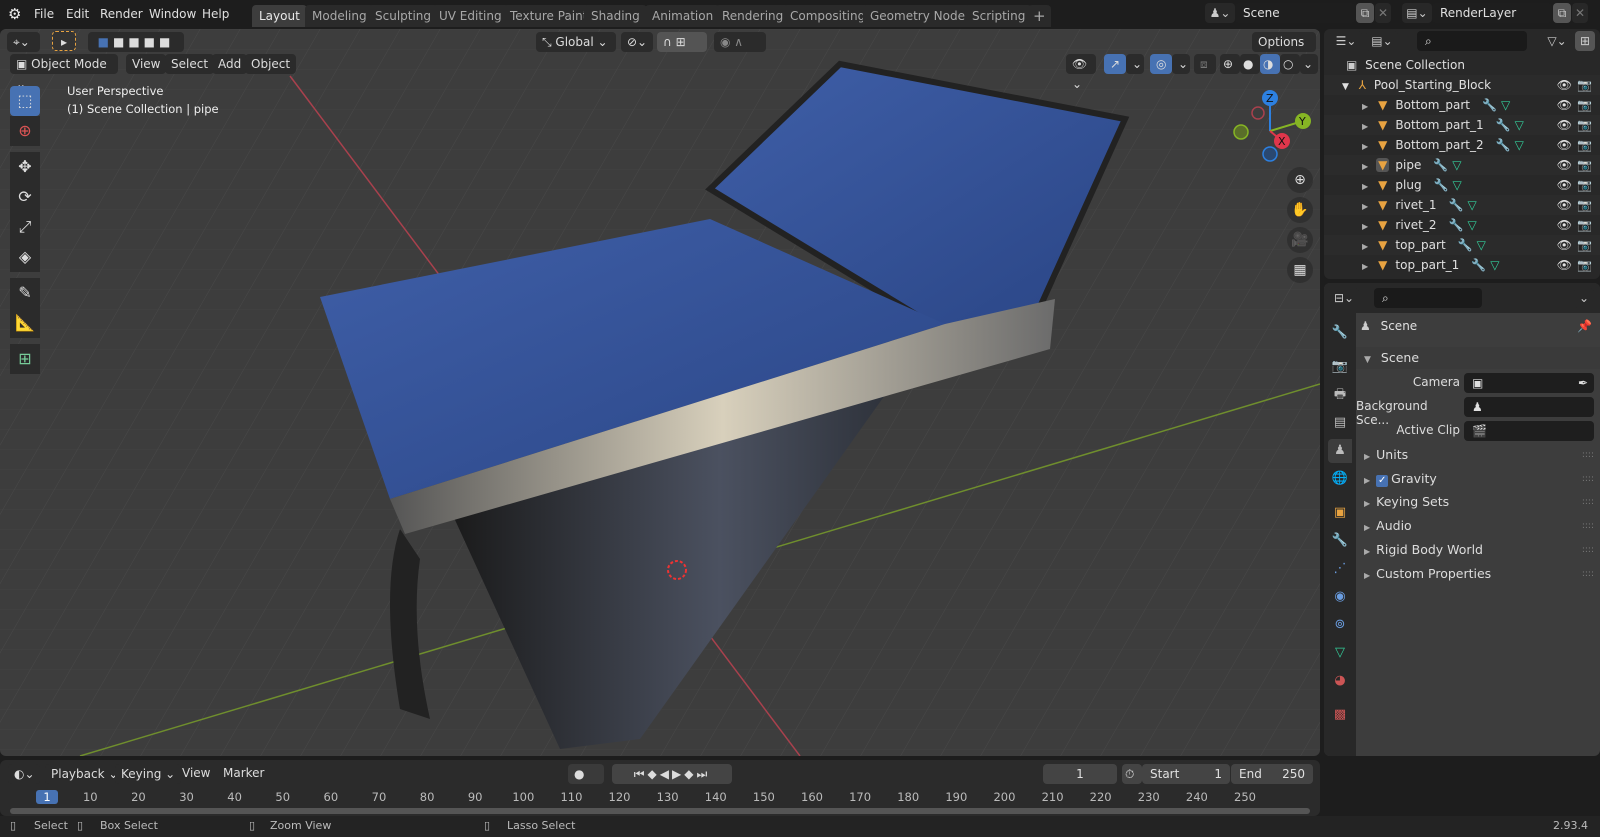 Image resolution: width=1600 pixels, height=837 pixels. Describe the element at coordinates (1340, 479) in the screenshot. I see `tab-world-icon: 🌐` at that location.